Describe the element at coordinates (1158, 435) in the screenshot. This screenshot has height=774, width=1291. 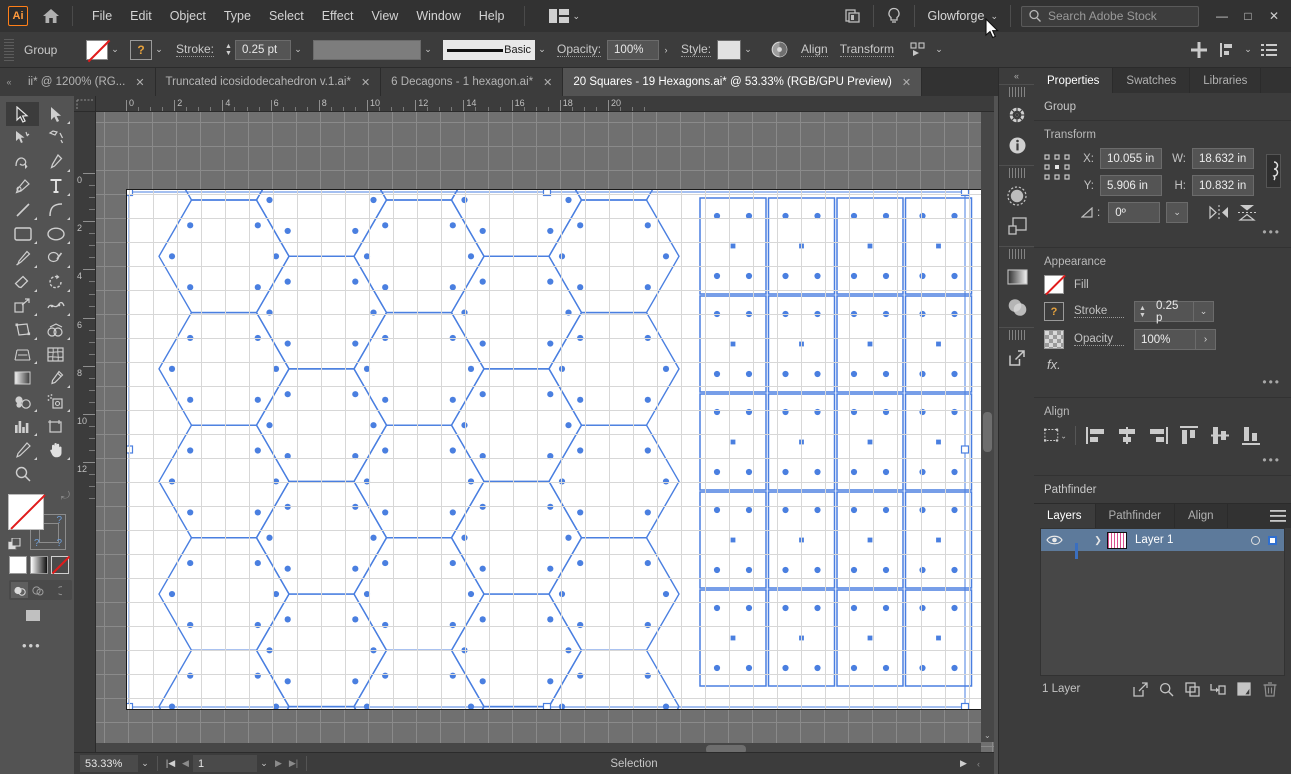
I see `align-right-button` at that location.